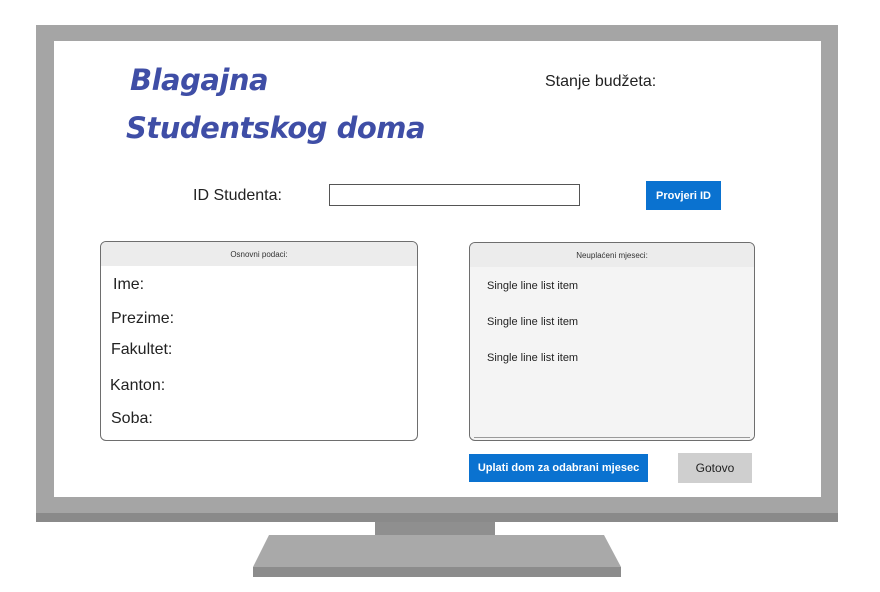 This screenshot has width=880, height=592. What do you see at coordinates (437, 556) in the screenshot?
I see `monitor-base` at bounding box center [437, 556].